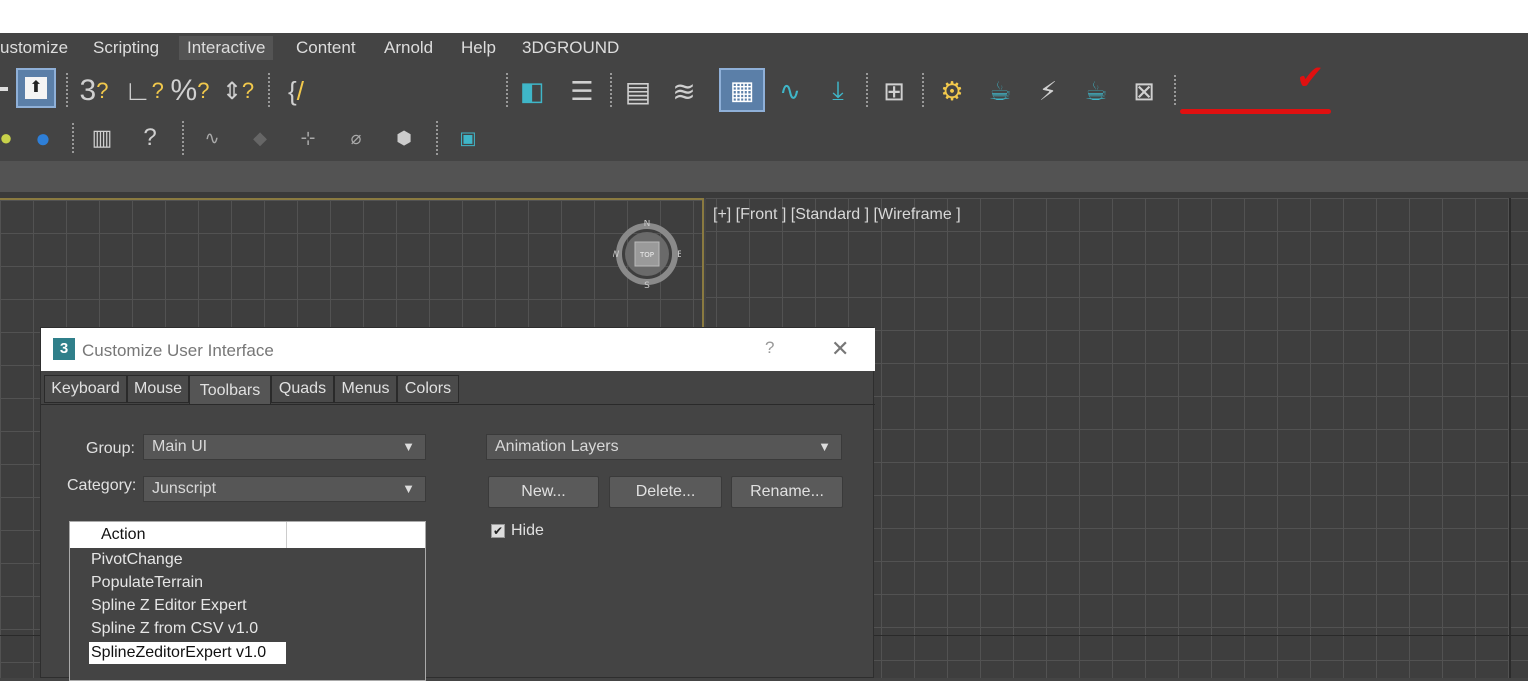  Describe the element at coordinates (123, 535) in the screenshot. I see `list-header-action: Action` at that location.